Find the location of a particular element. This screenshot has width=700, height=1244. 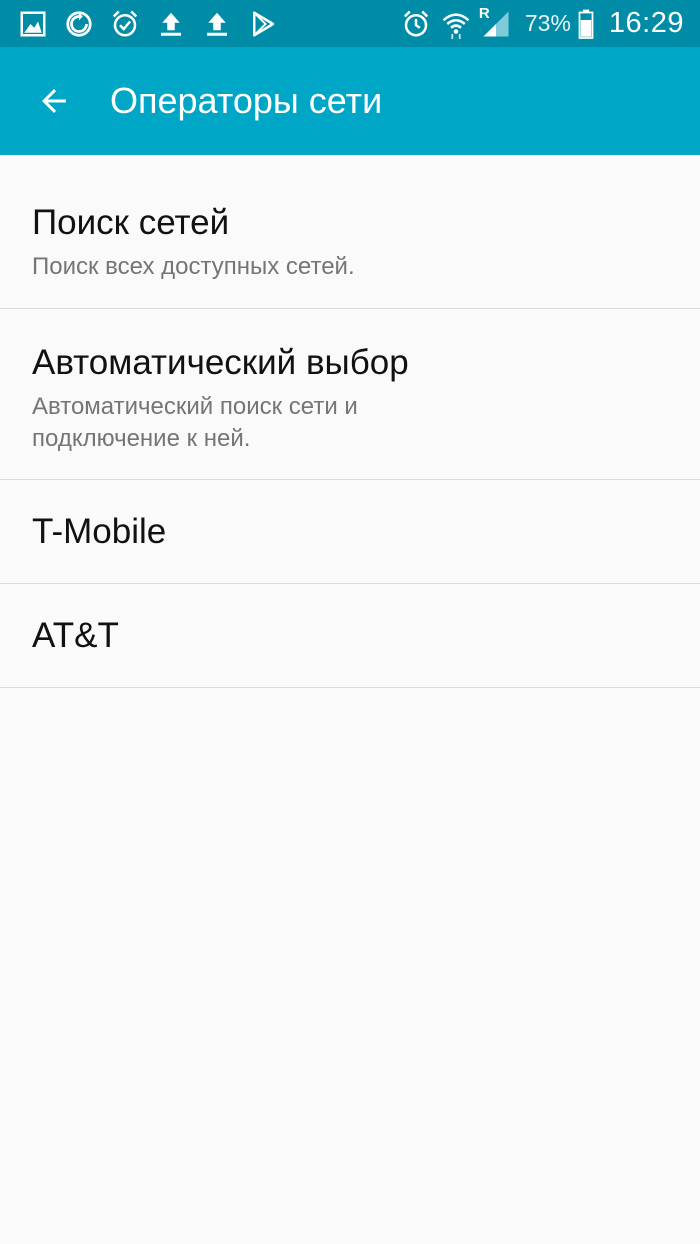

item-subtitle: Поиск всех доступных сетей. is located at coordinates (193, 266).